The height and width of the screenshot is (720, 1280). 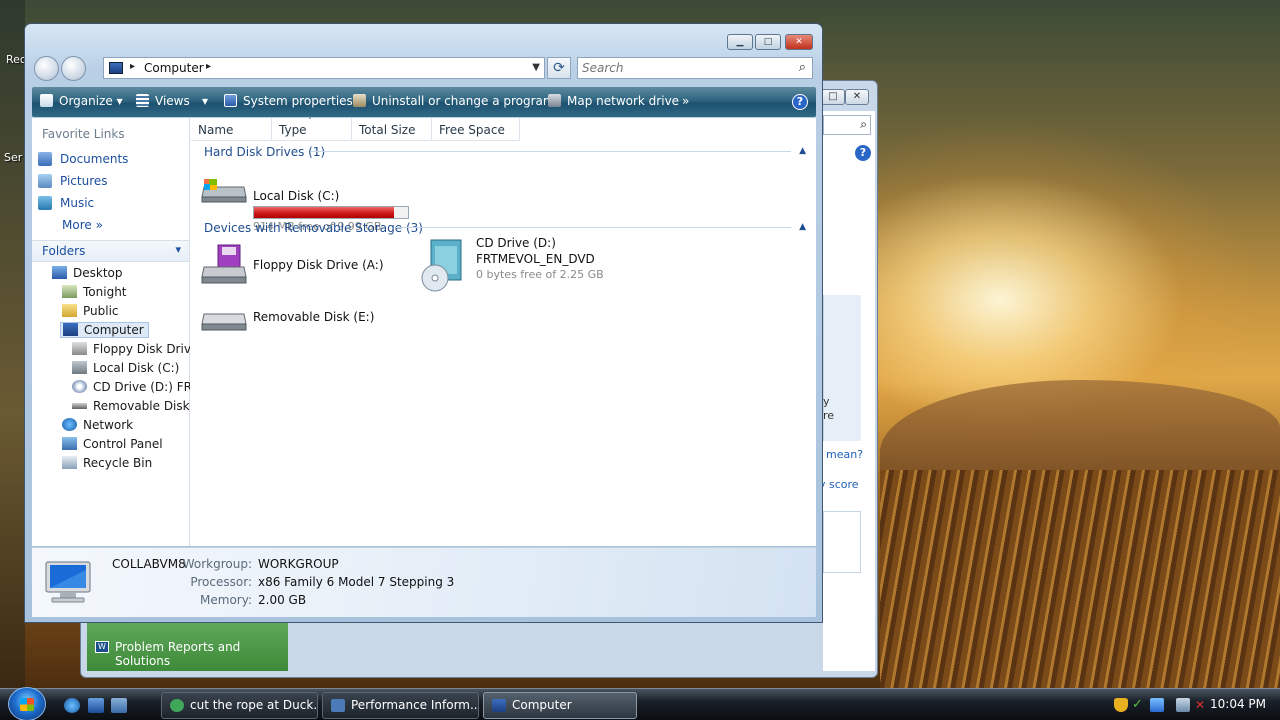 I want to click on bg-link-score: y score, so click(x=839, y=484).